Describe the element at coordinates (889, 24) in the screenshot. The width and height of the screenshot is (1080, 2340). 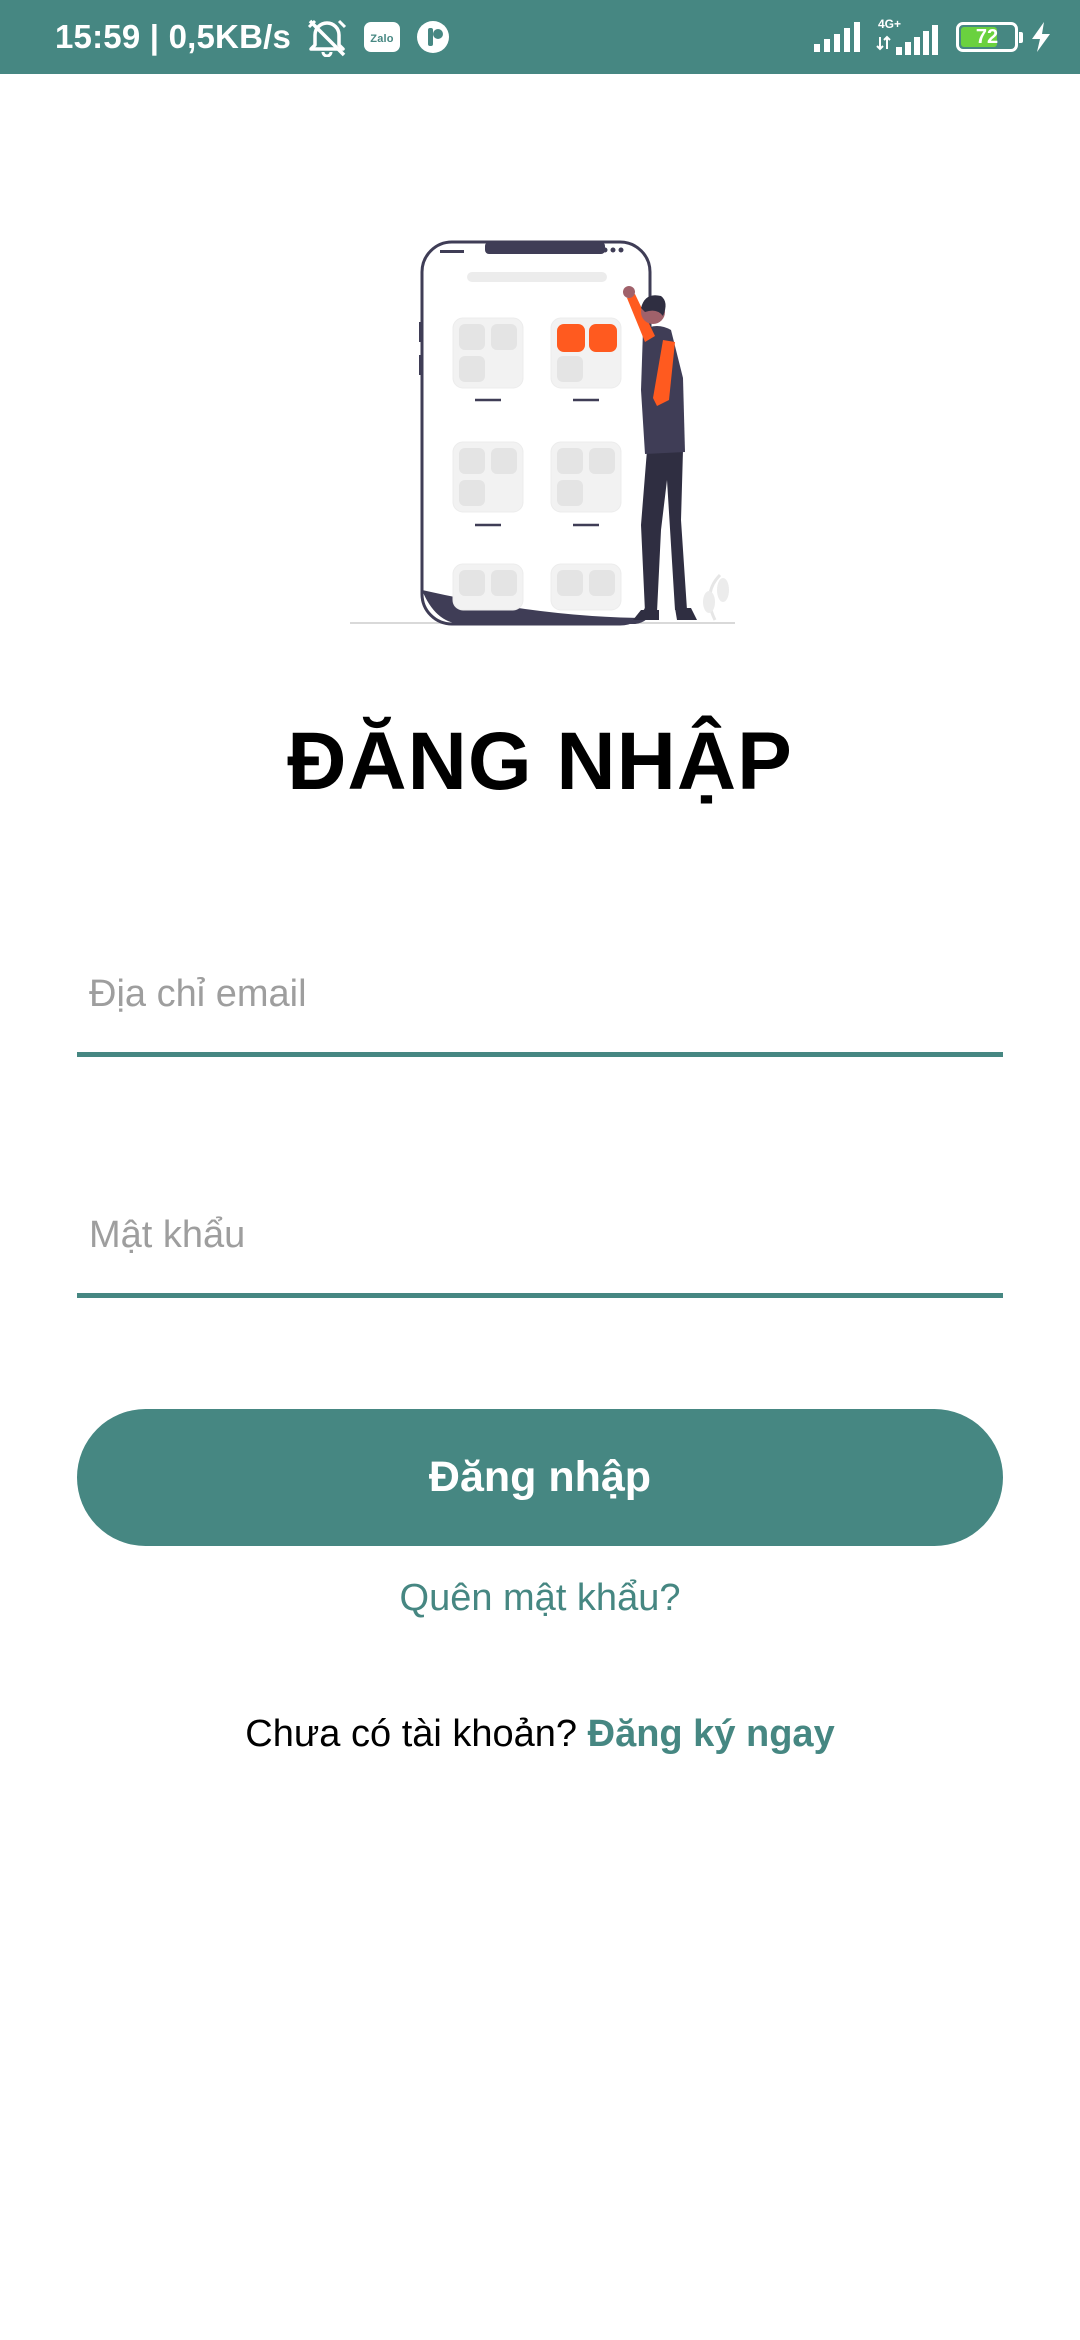
I see `network-type-label: 4G+` at that location.